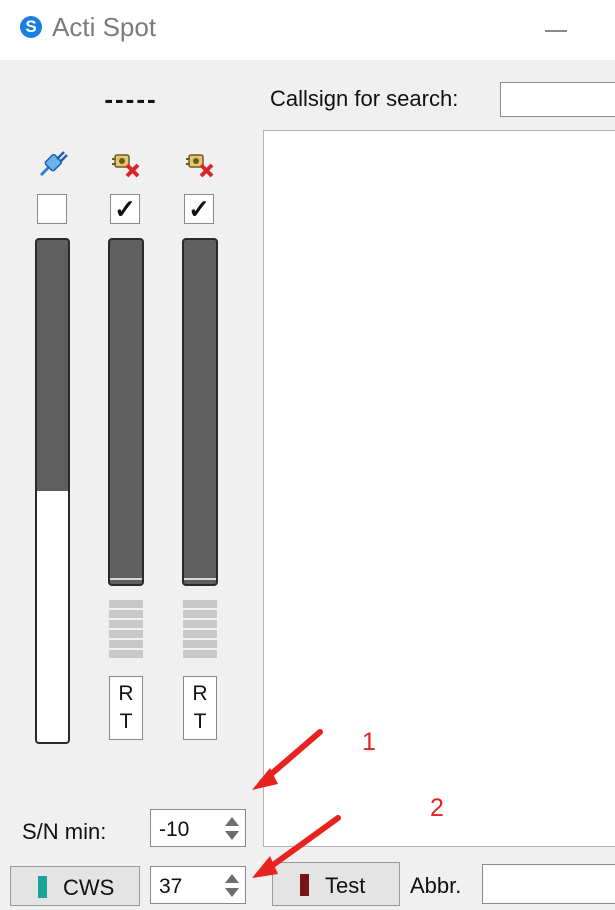 This screenshot has height=910, width=615. What do you see at coordinates (437, 808) in the screenshot?
I see `annotation-label-2: 2` at bounding box center [437, 808].